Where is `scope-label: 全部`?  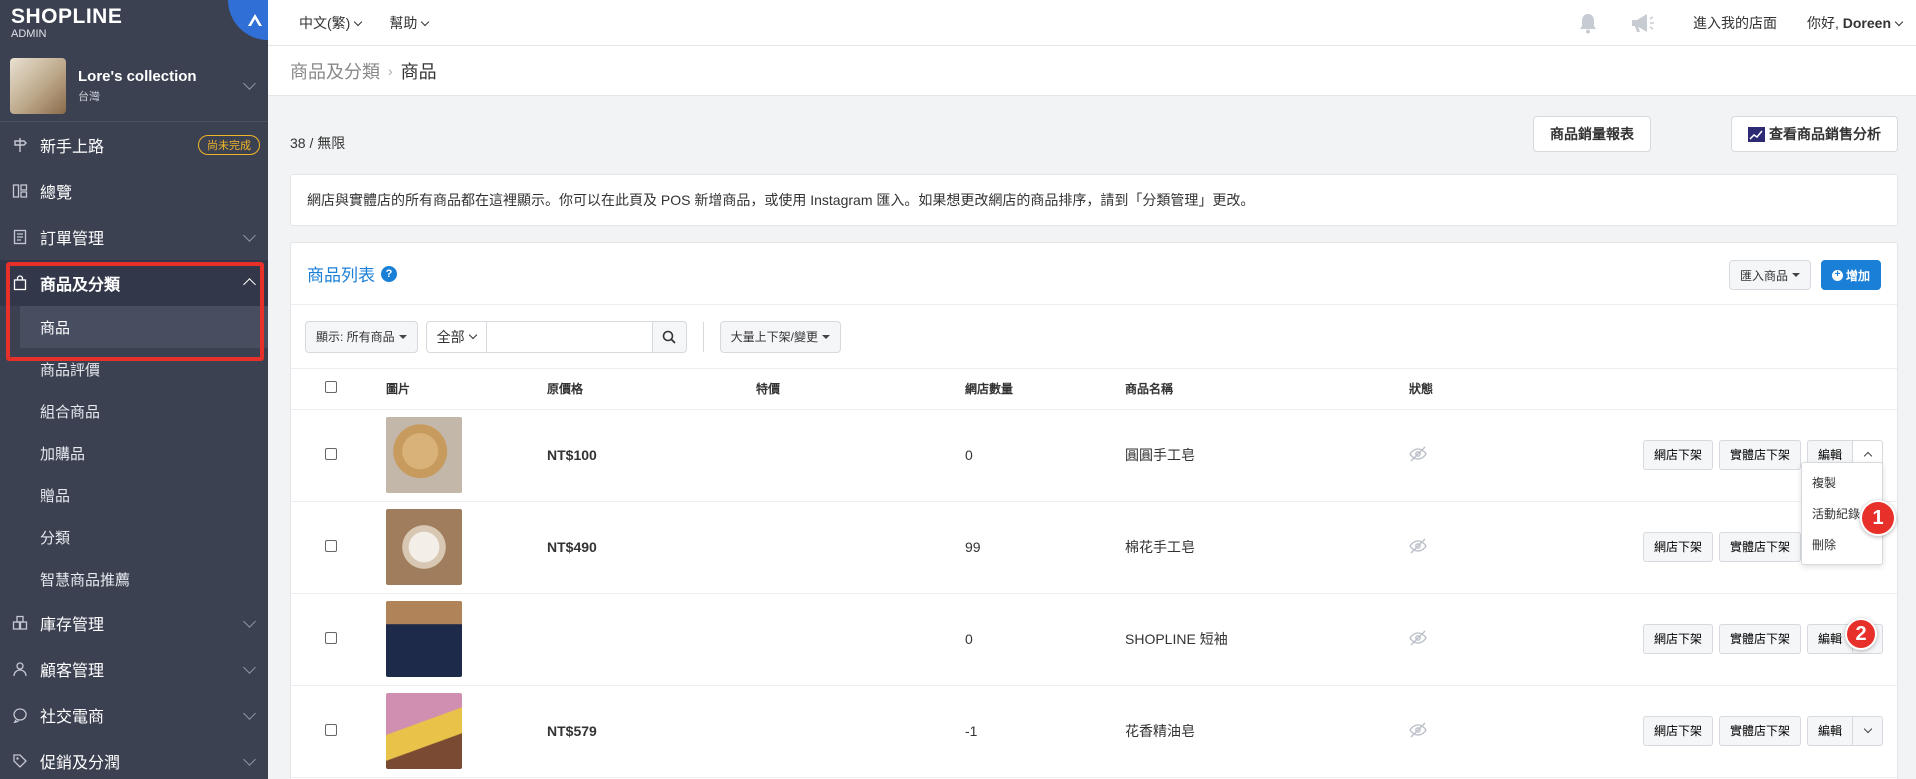 scope-label: 全部 is located at coordinates (450, 336).